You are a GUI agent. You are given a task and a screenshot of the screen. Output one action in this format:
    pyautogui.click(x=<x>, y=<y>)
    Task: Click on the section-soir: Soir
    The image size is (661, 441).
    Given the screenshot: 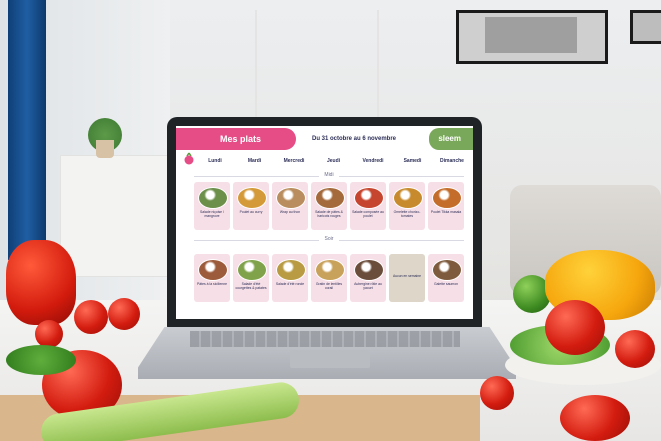 What is the action you would take?
    pyautogui.click(x=329, y=240)
    